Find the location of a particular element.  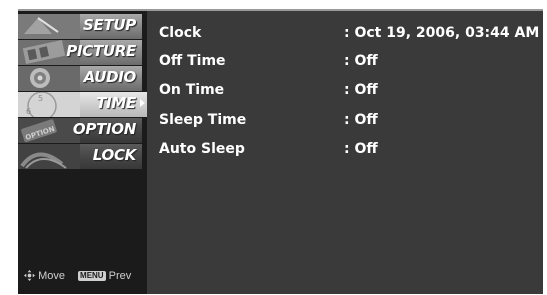

setting-name: Clock is located at coordinates (180, 33).